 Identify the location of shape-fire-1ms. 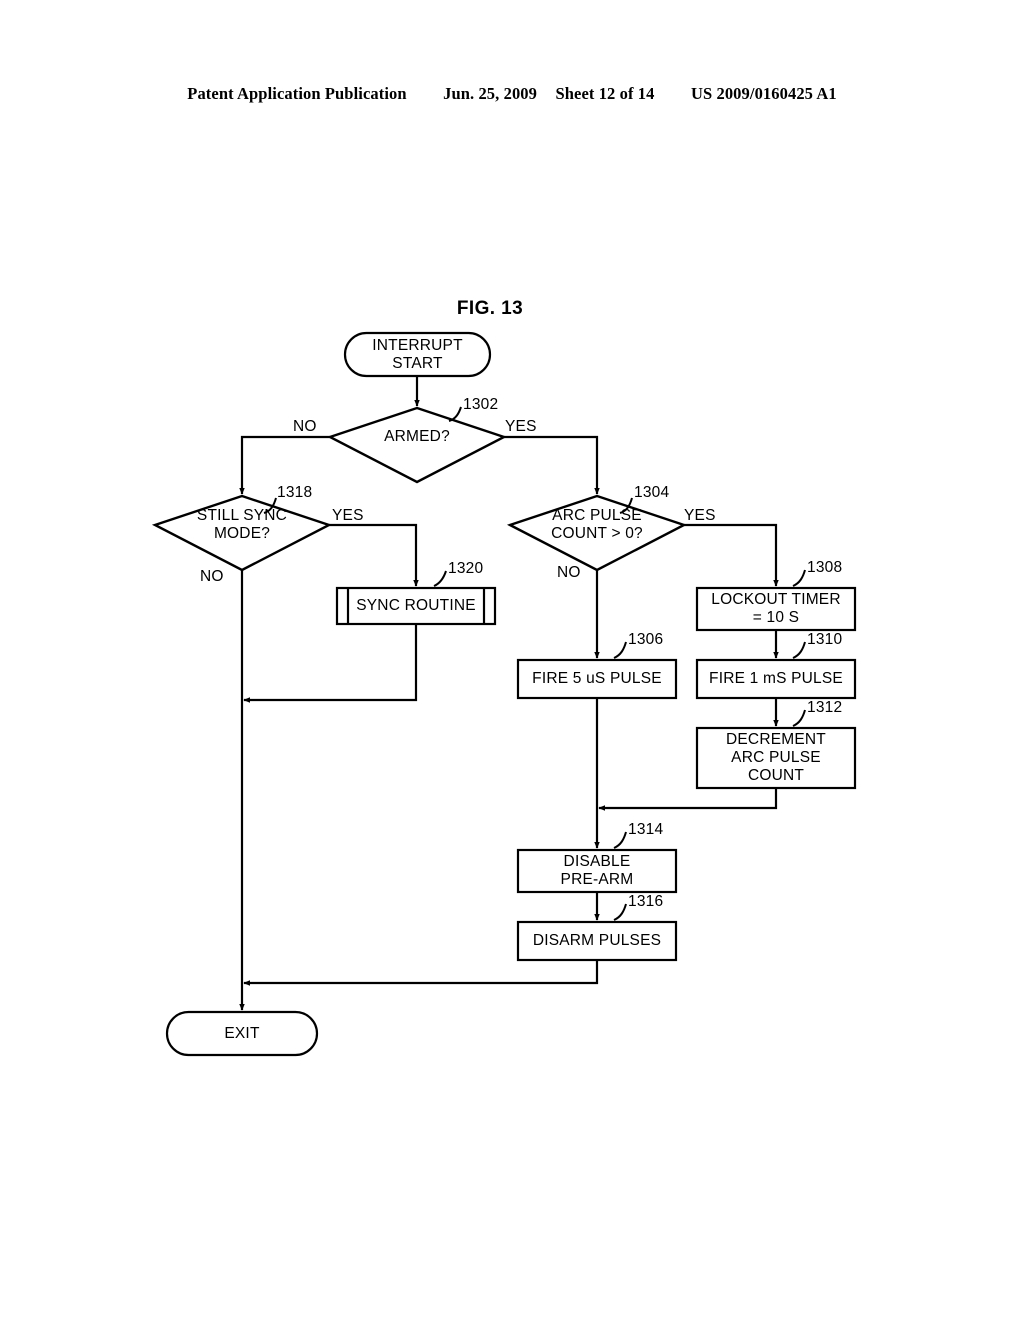
(776, 679).